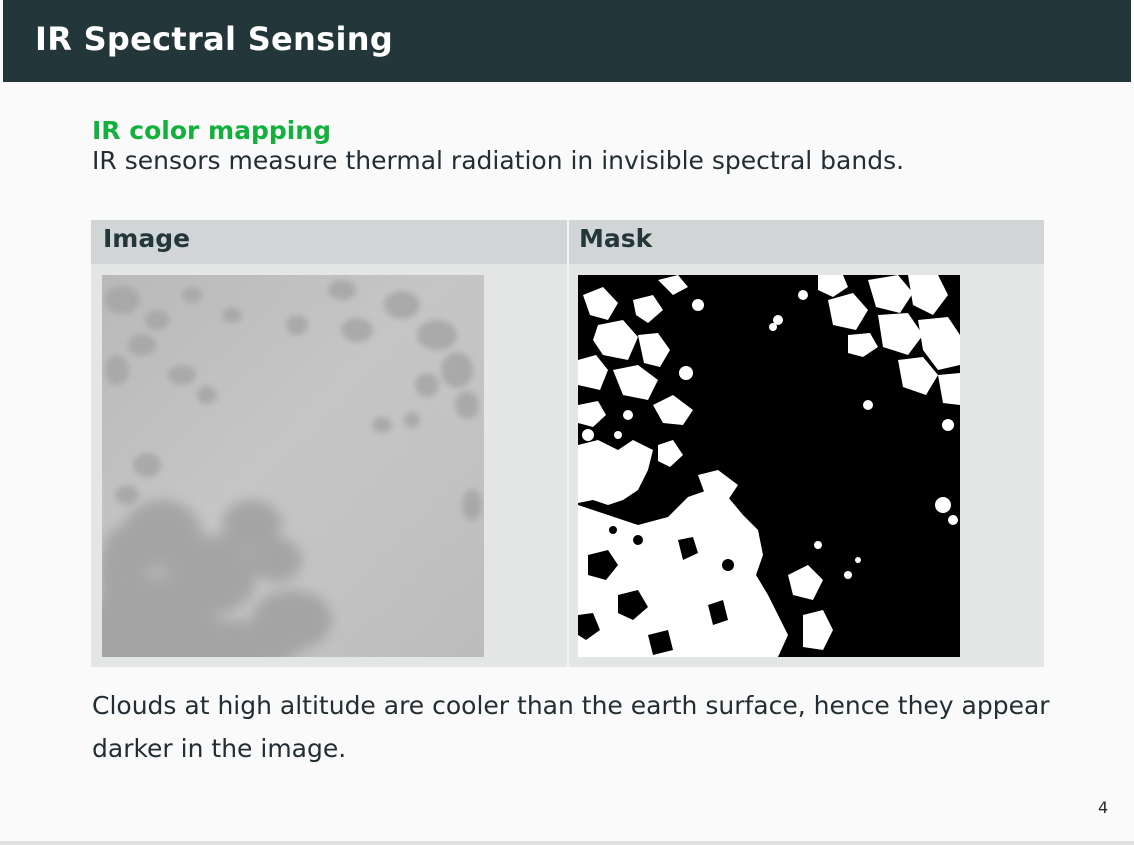 The image size is (1134, 845). Describe the element at coordinates (212, 130) in the screenshot. I see `block-title: IR color mapping` at that location.